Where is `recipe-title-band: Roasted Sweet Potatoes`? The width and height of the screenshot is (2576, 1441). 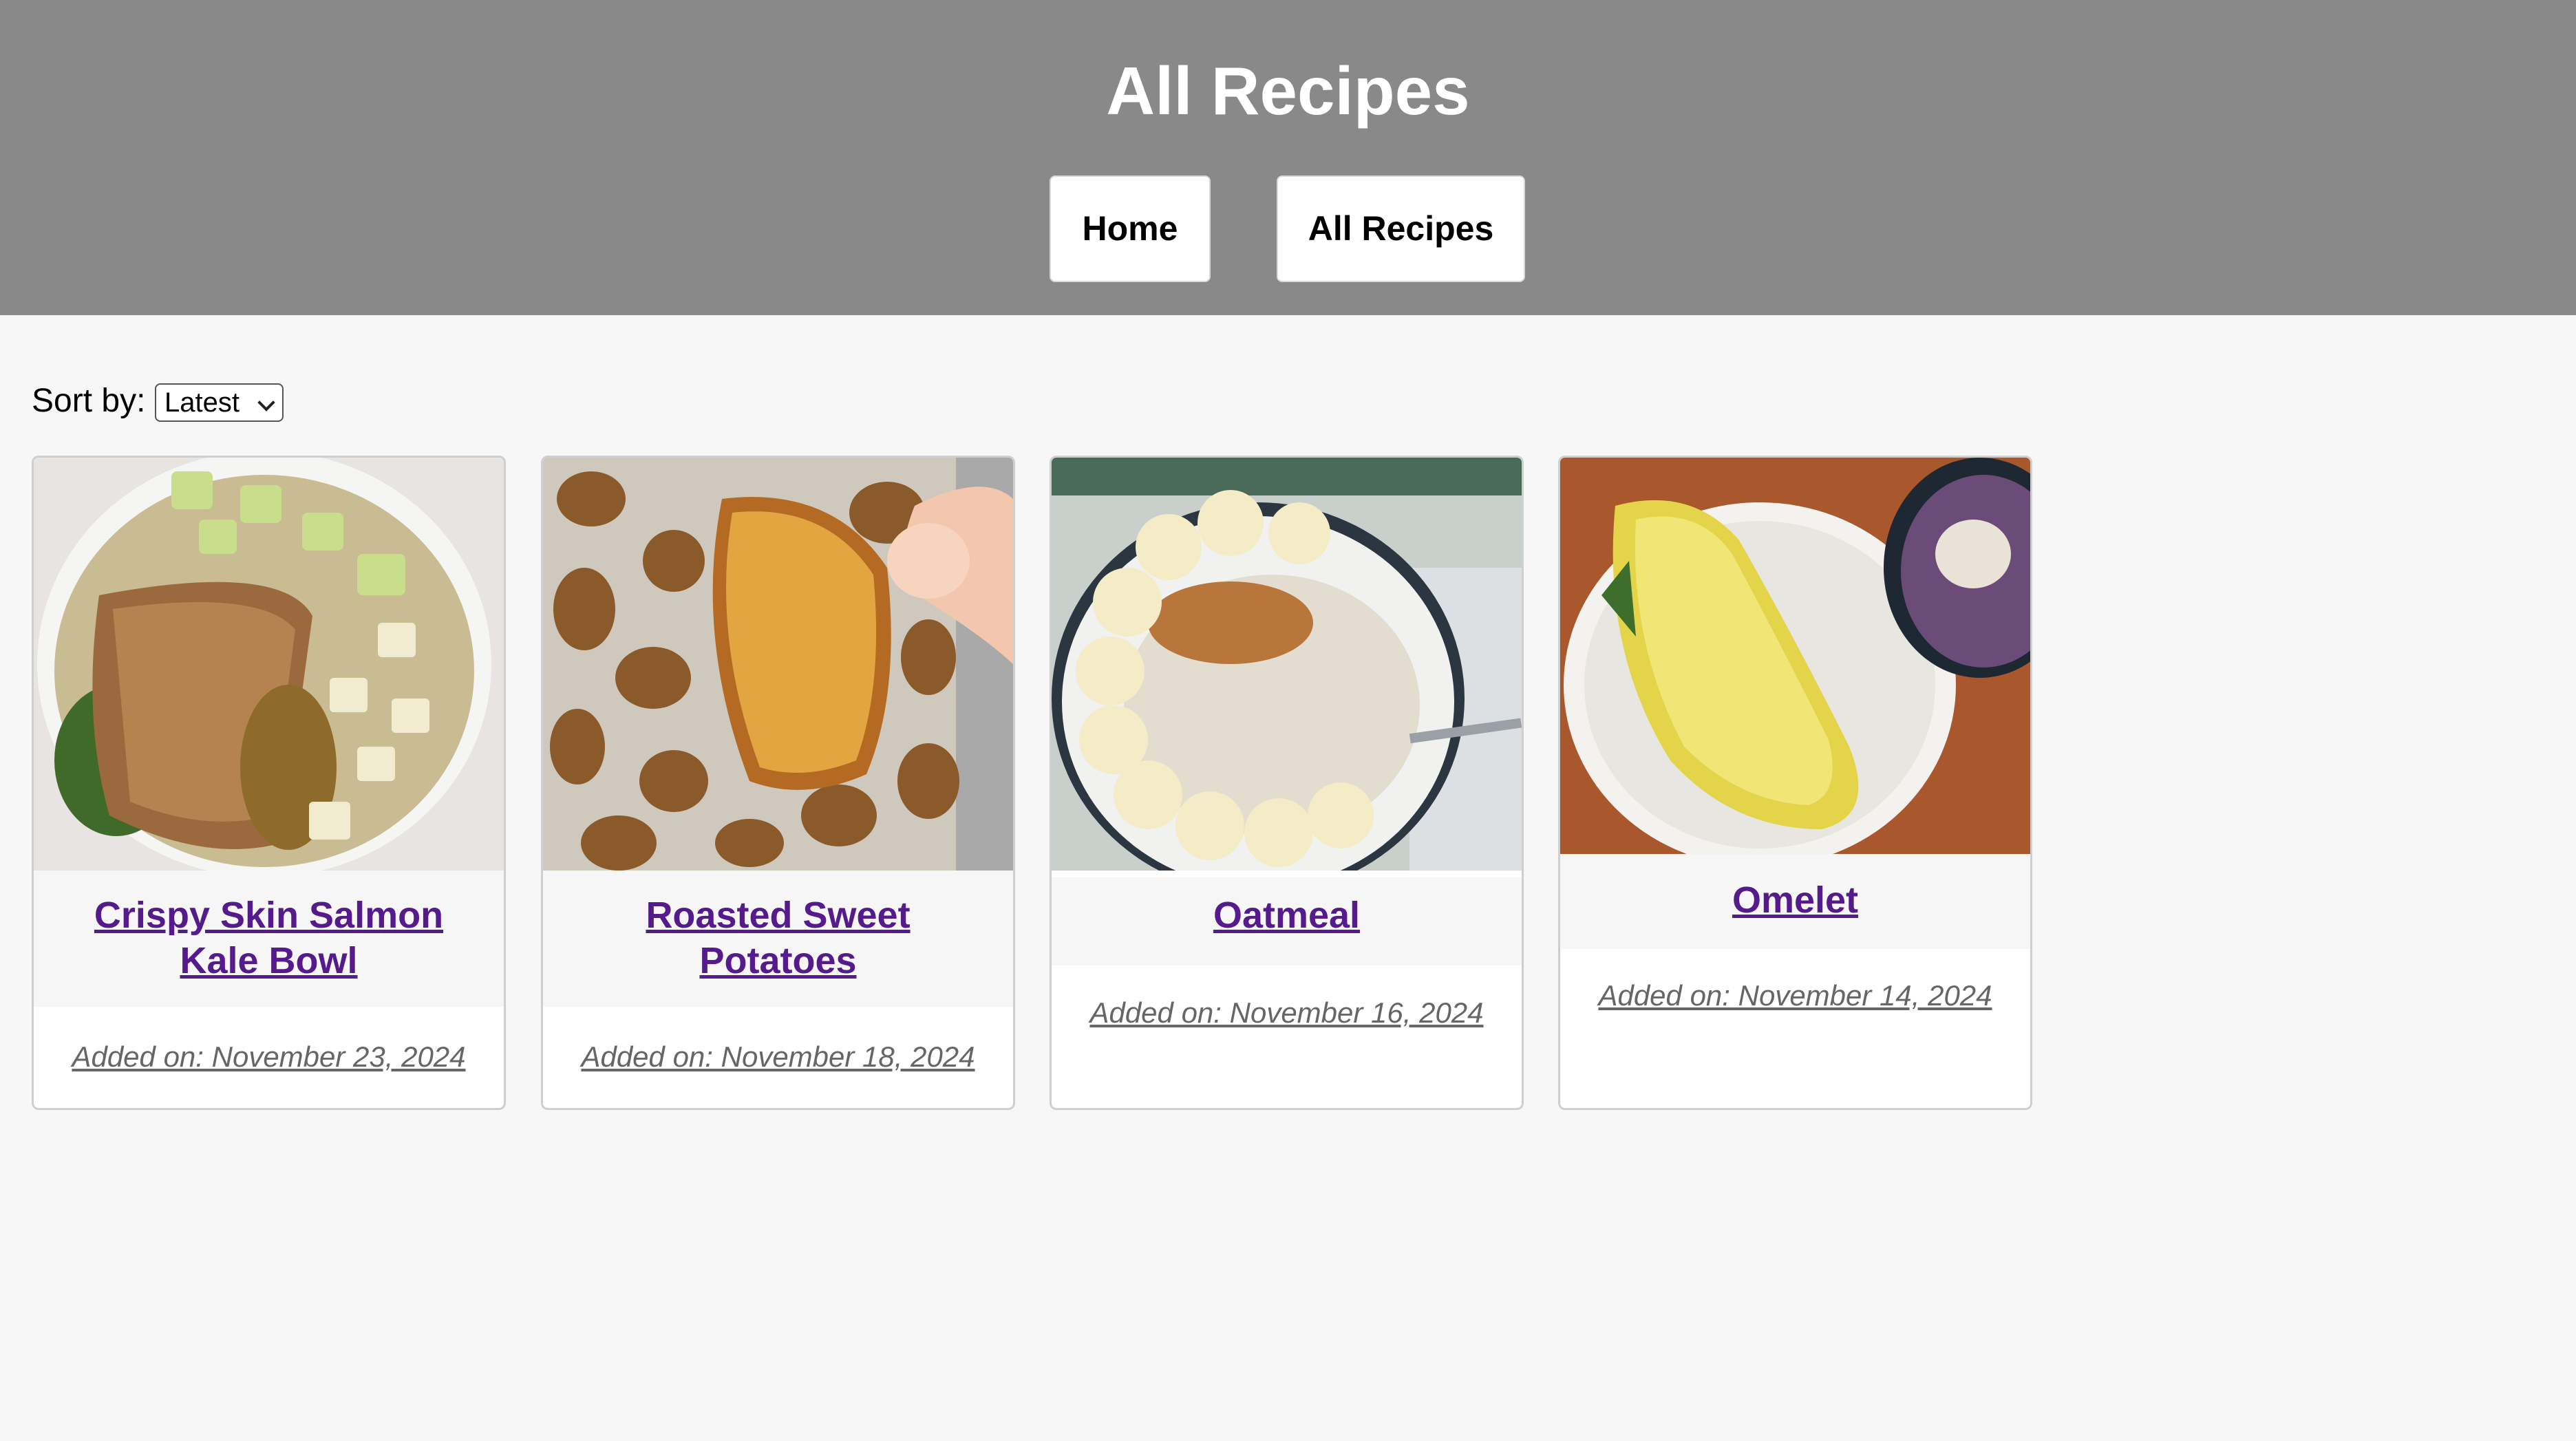
recipe-title-band: Roasted Sweet Potatoes is located at coordinates (778, 939).